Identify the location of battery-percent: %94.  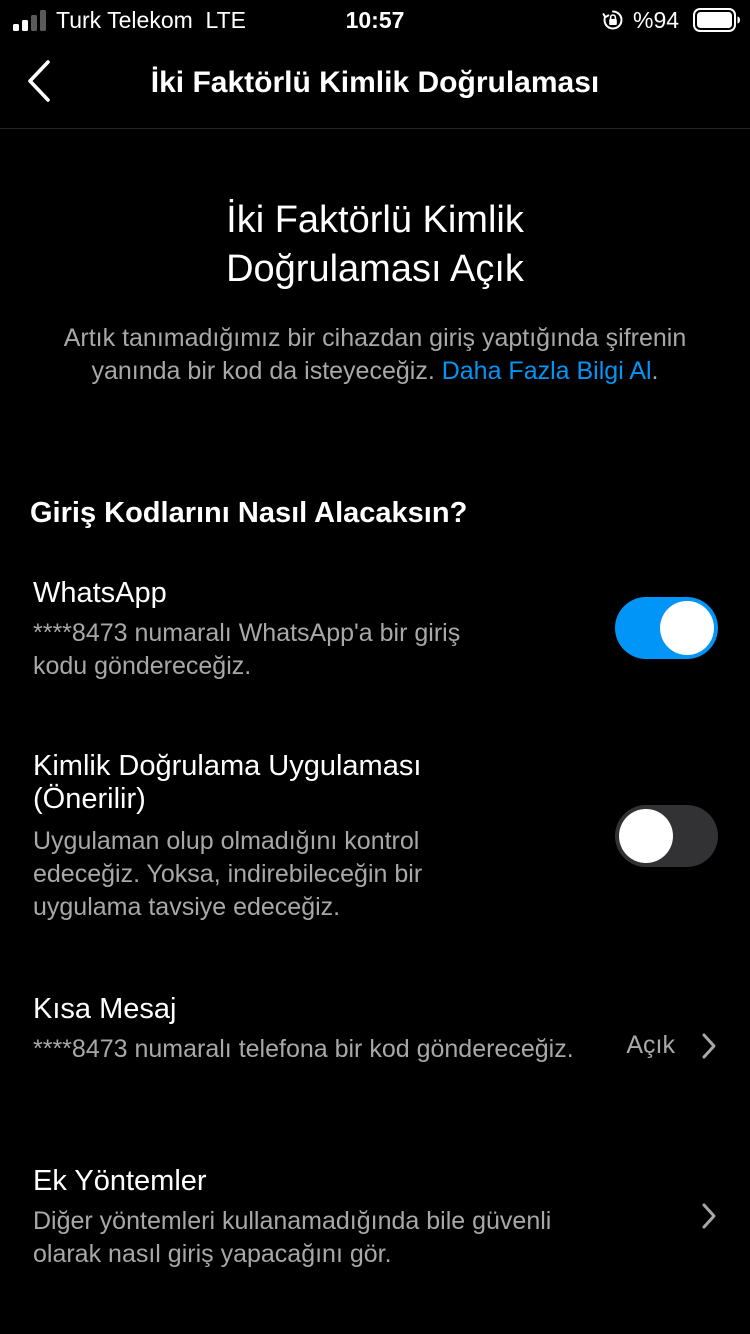
(656, 20).